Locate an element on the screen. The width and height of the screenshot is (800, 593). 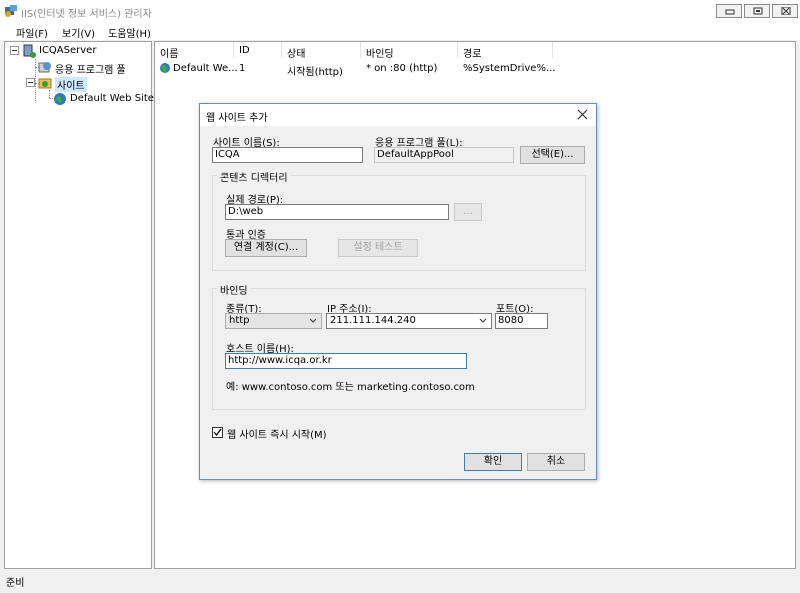
cancel-button: 취소 is located at coordinates (556, 462).